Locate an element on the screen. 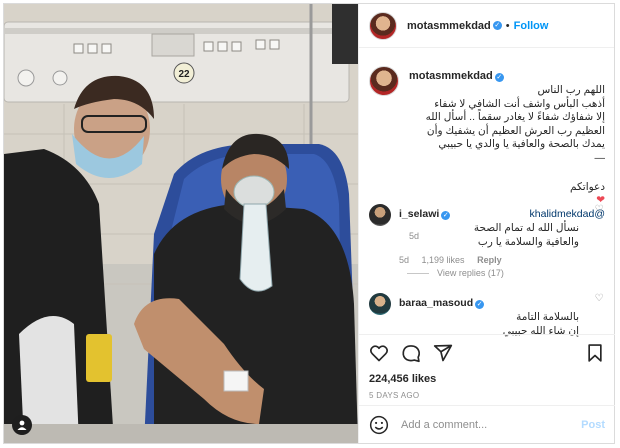 The image size is (620, 448). comment-meta: 5d 1,199 likes Reply is located at coordinates (489, 260).